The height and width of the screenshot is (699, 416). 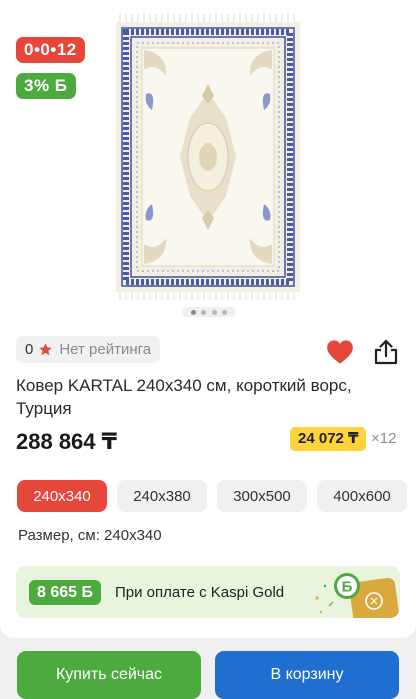 What do you see at coordinates (90, 535) in the screenshot?
I see `selected-size-label: Размер, см: 240х340` at bounding box center [90, 535].